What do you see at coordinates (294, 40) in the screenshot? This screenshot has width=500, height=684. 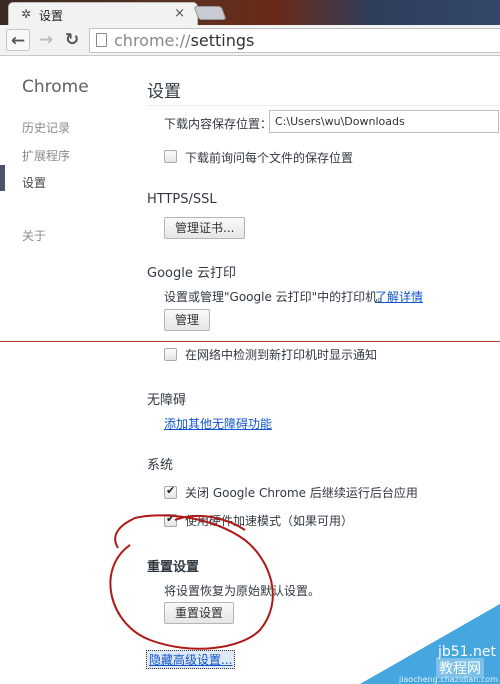 I see `address-bar: chrome://settings` at bounding box center [294, 40].